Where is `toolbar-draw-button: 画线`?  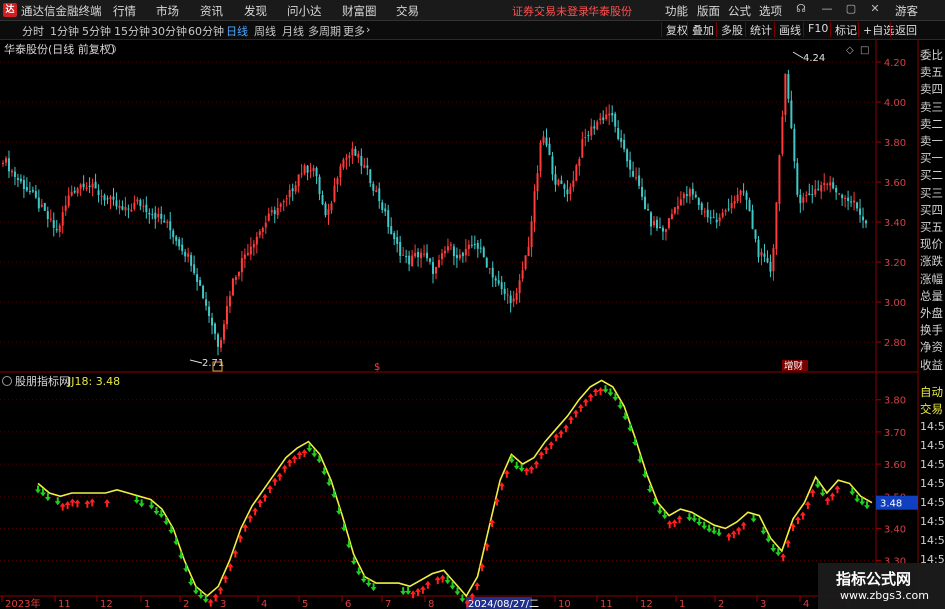
toolbar-draw-button: 画线 is located at coordinates (787, 29).